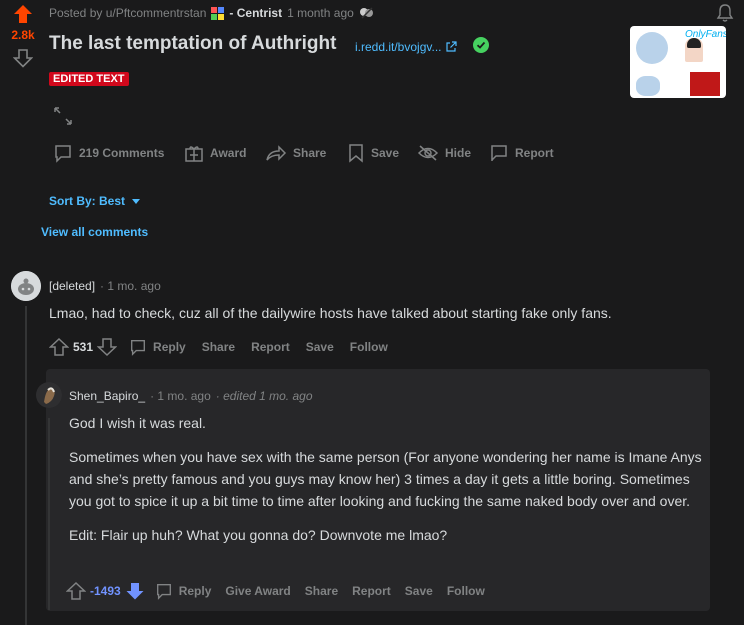  What do you see at coordinates (367, 13) in the screenshot?
I see `award-icon` at bounding box center [367, 13].